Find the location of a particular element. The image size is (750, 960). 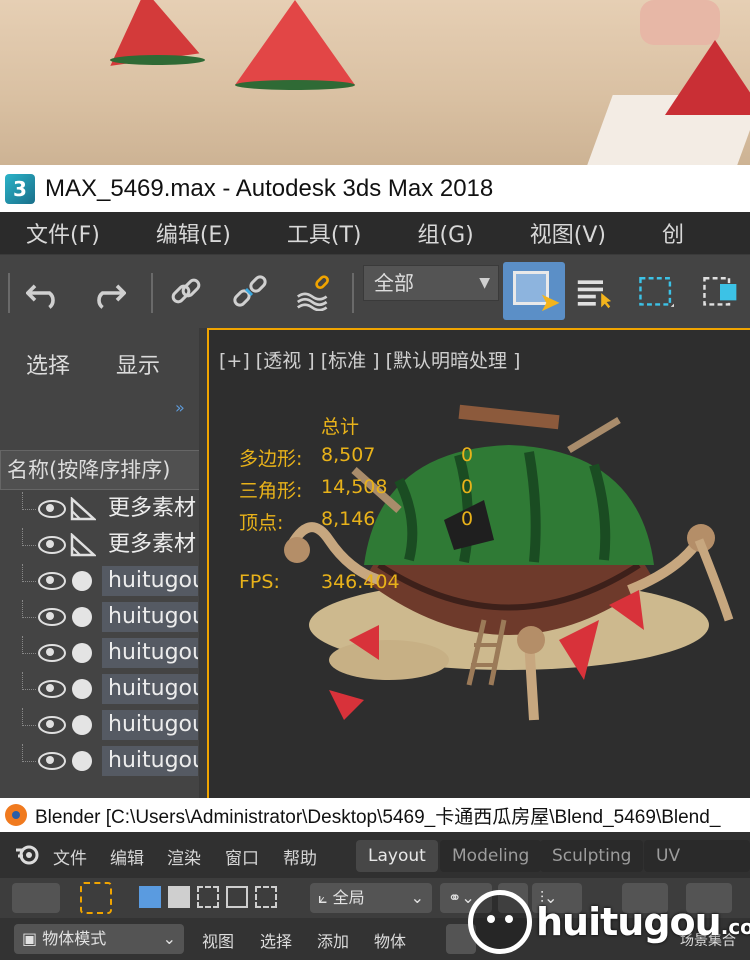

orientation-axis-icon: ⟀ is located at coordinates (325, 897).